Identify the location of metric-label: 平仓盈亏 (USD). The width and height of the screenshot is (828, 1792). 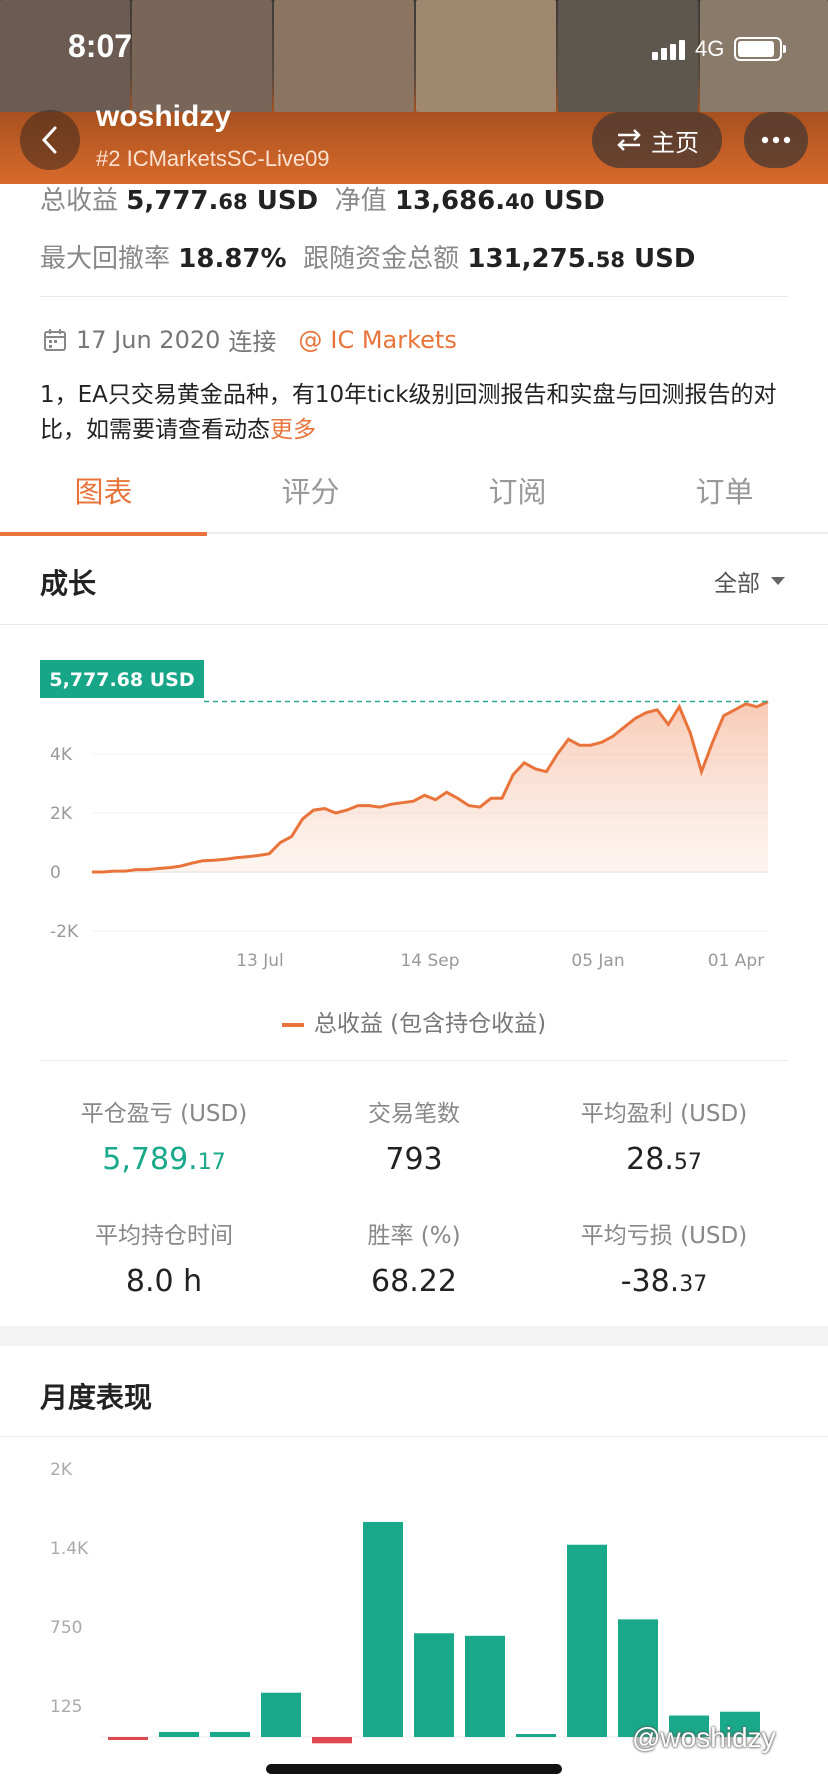
(164, 1114).